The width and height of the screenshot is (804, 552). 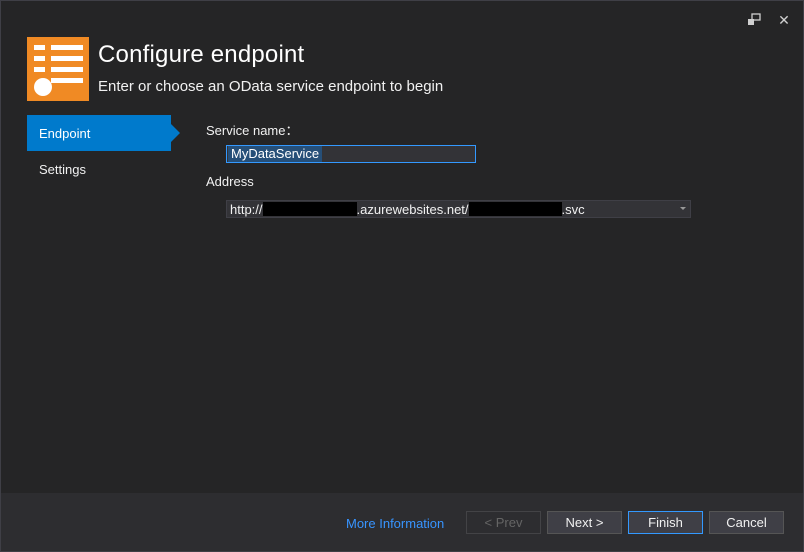 What do you see at coordinates (665, 522) in the screenshot?
I see `finish-button: Finish` at bounding box center [665, 522].